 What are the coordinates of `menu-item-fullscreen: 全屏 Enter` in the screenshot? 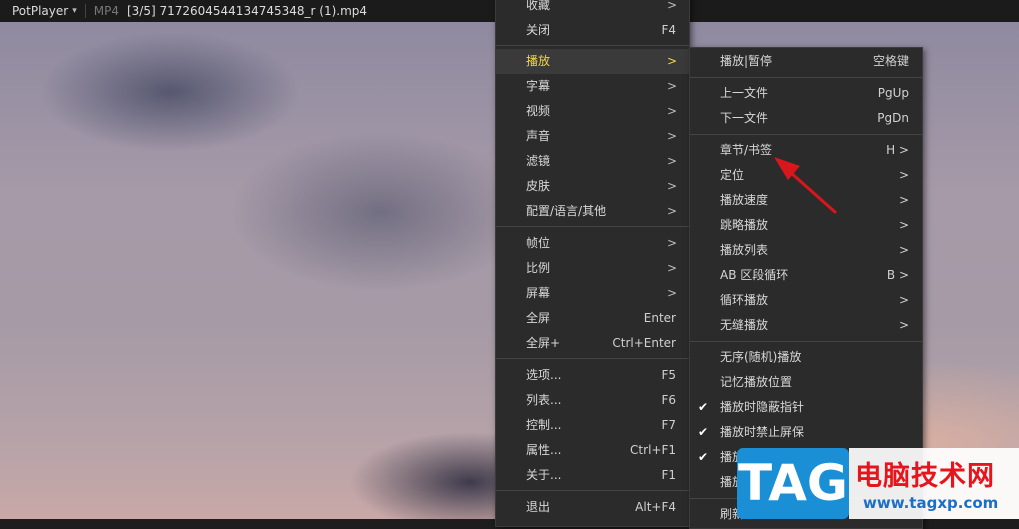 It's located at (592, 318).